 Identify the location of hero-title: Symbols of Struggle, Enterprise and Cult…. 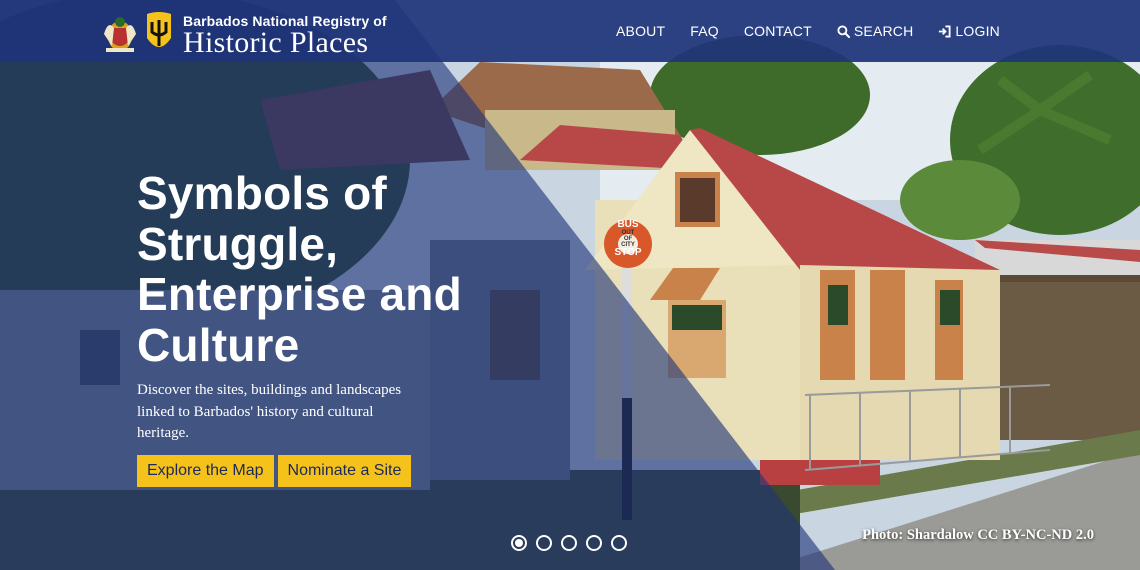
(299, 269).